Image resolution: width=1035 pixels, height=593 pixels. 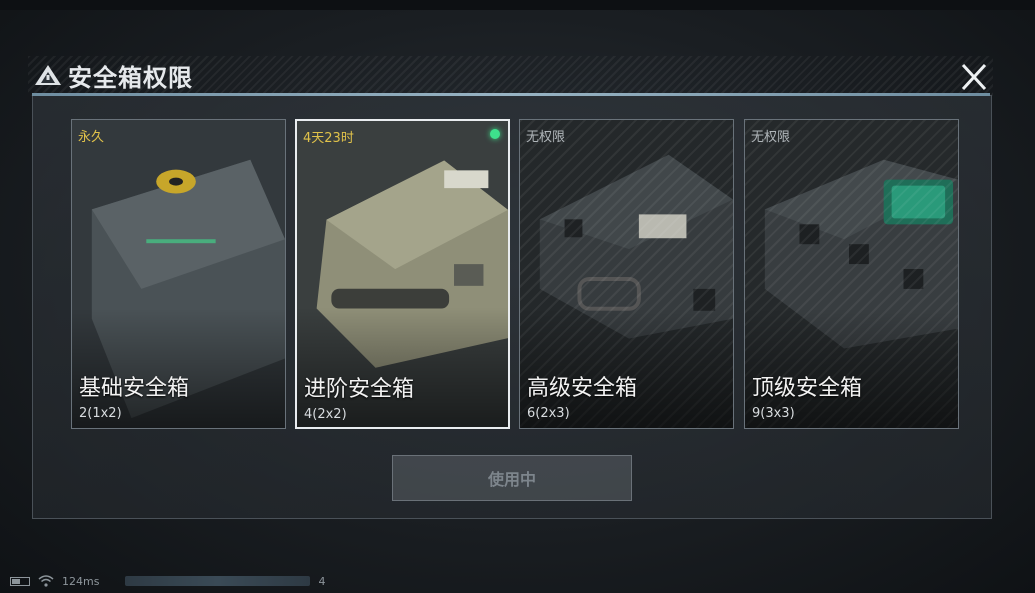 What do you see at coordinates (495, 134) in the screenshot?
I see `active-indicator` at bounding box center [495, 134].